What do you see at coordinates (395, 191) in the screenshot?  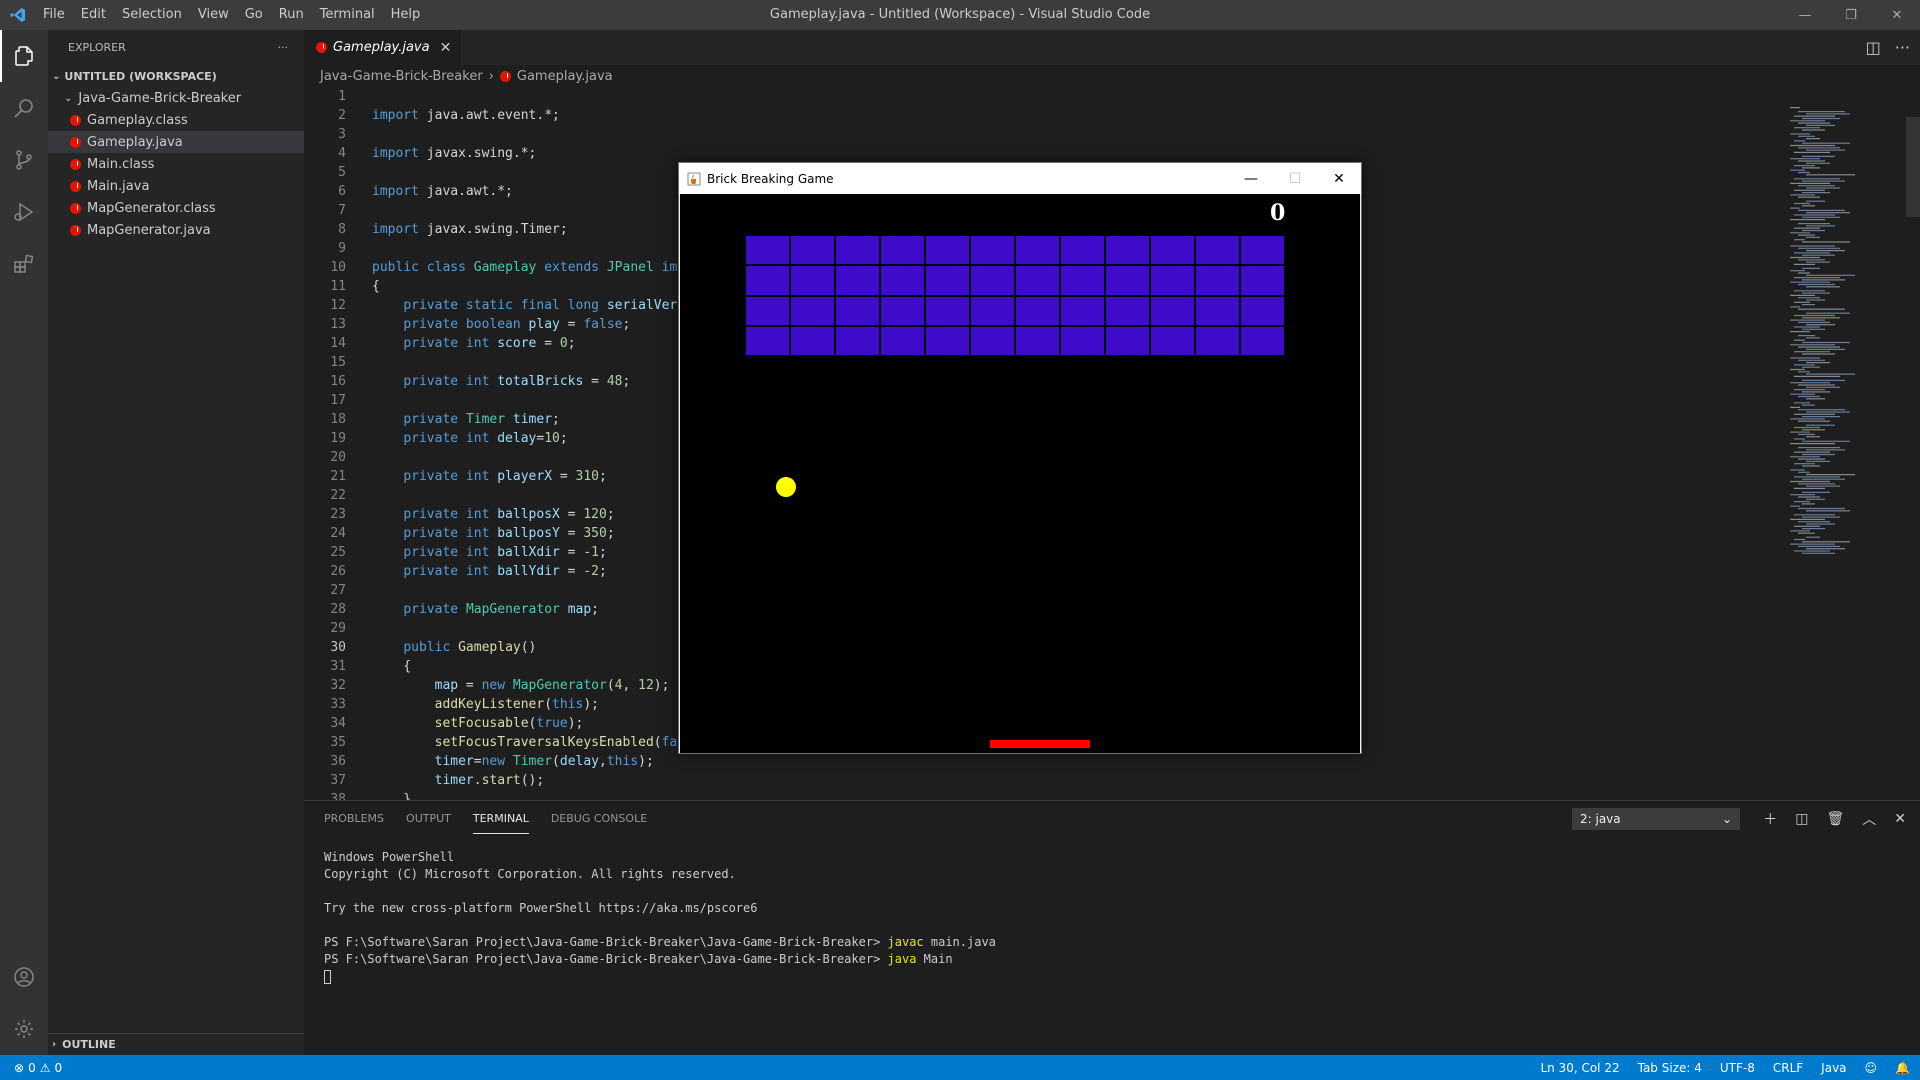 I see `code-token: import` at bounding box center [395, 191].